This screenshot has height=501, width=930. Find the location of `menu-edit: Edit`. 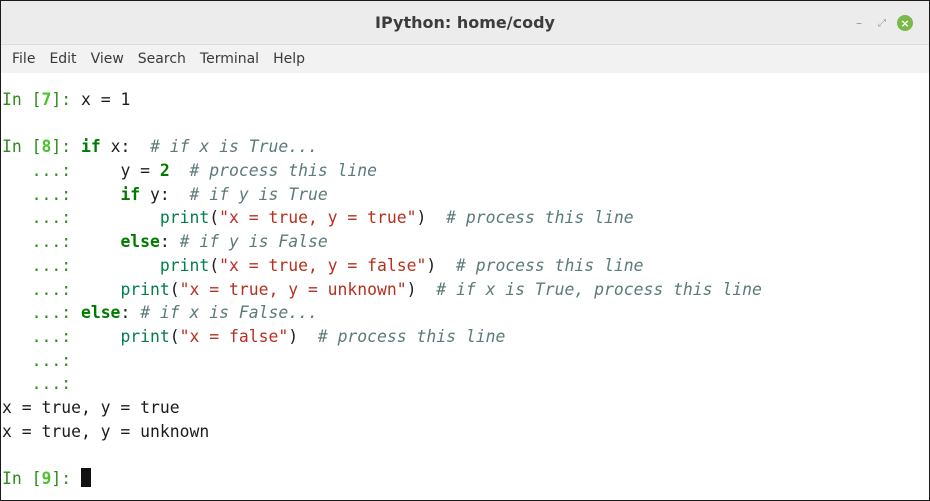

menu-edit: Edit is located at coordinates (63, 59).